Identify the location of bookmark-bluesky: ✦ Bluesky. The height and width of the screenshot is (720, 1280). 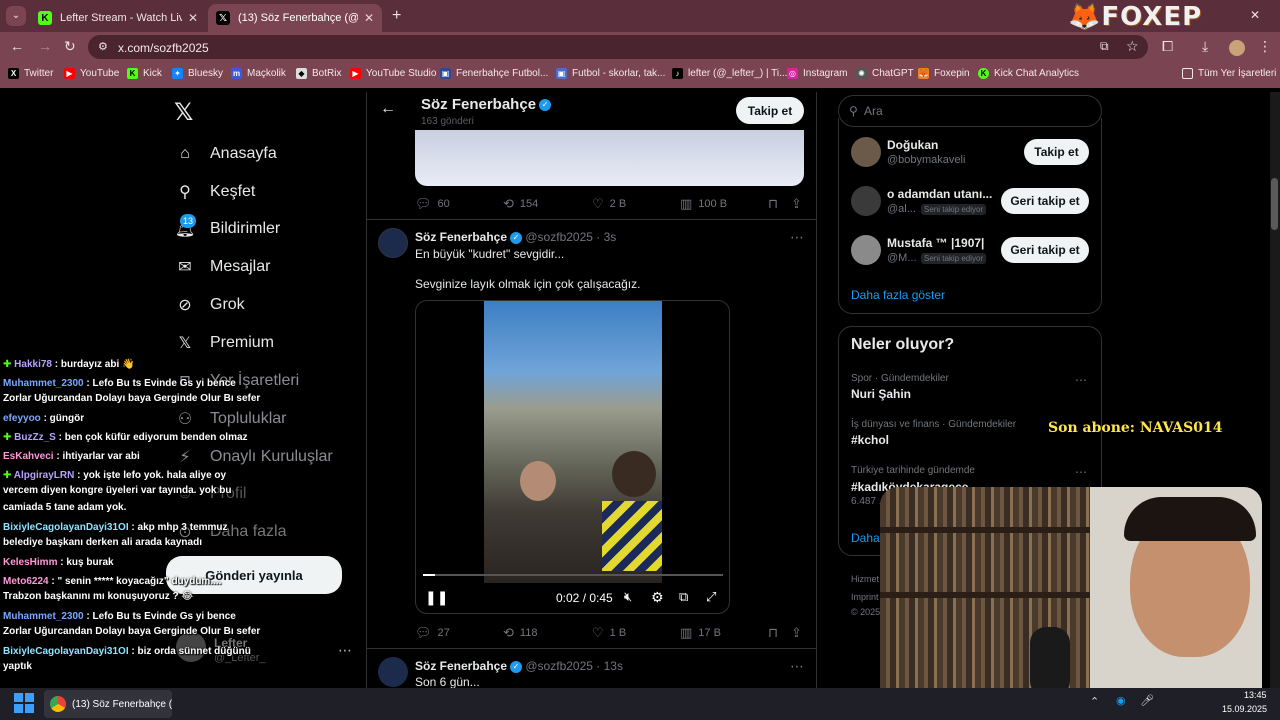
(197, 73).